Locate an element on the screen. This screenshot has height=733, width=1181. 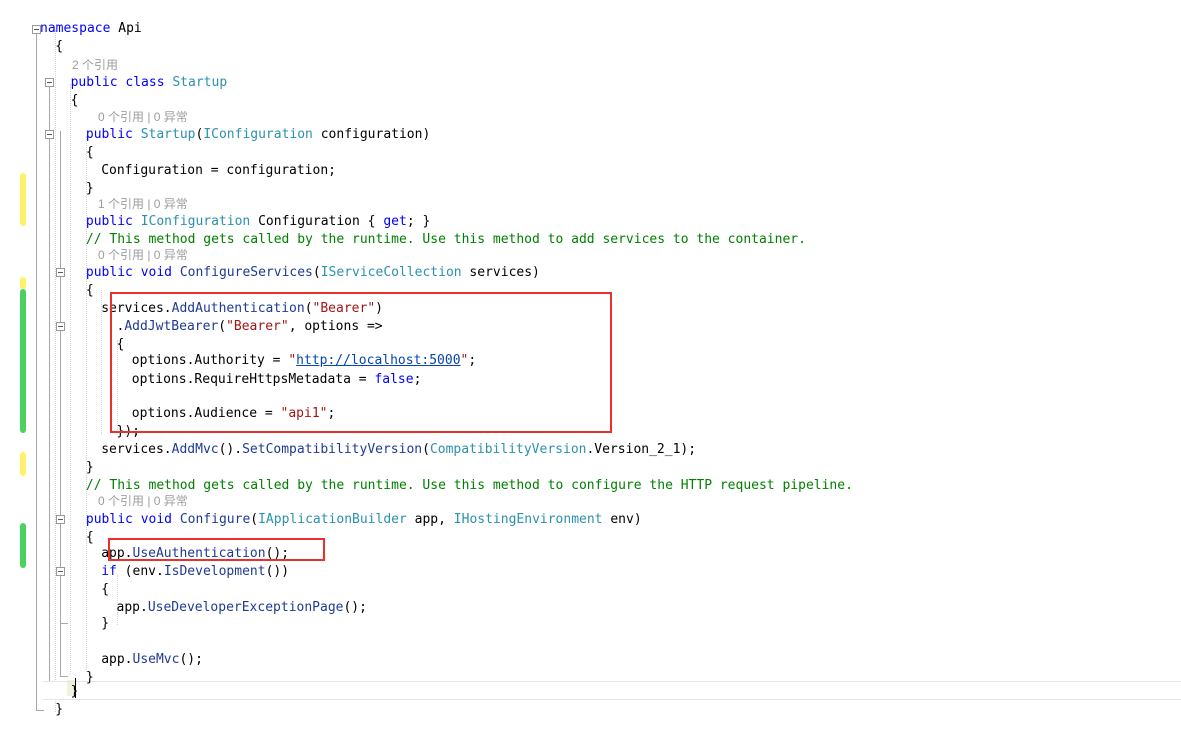
code-line: }); is located at coordinates (128, 432).